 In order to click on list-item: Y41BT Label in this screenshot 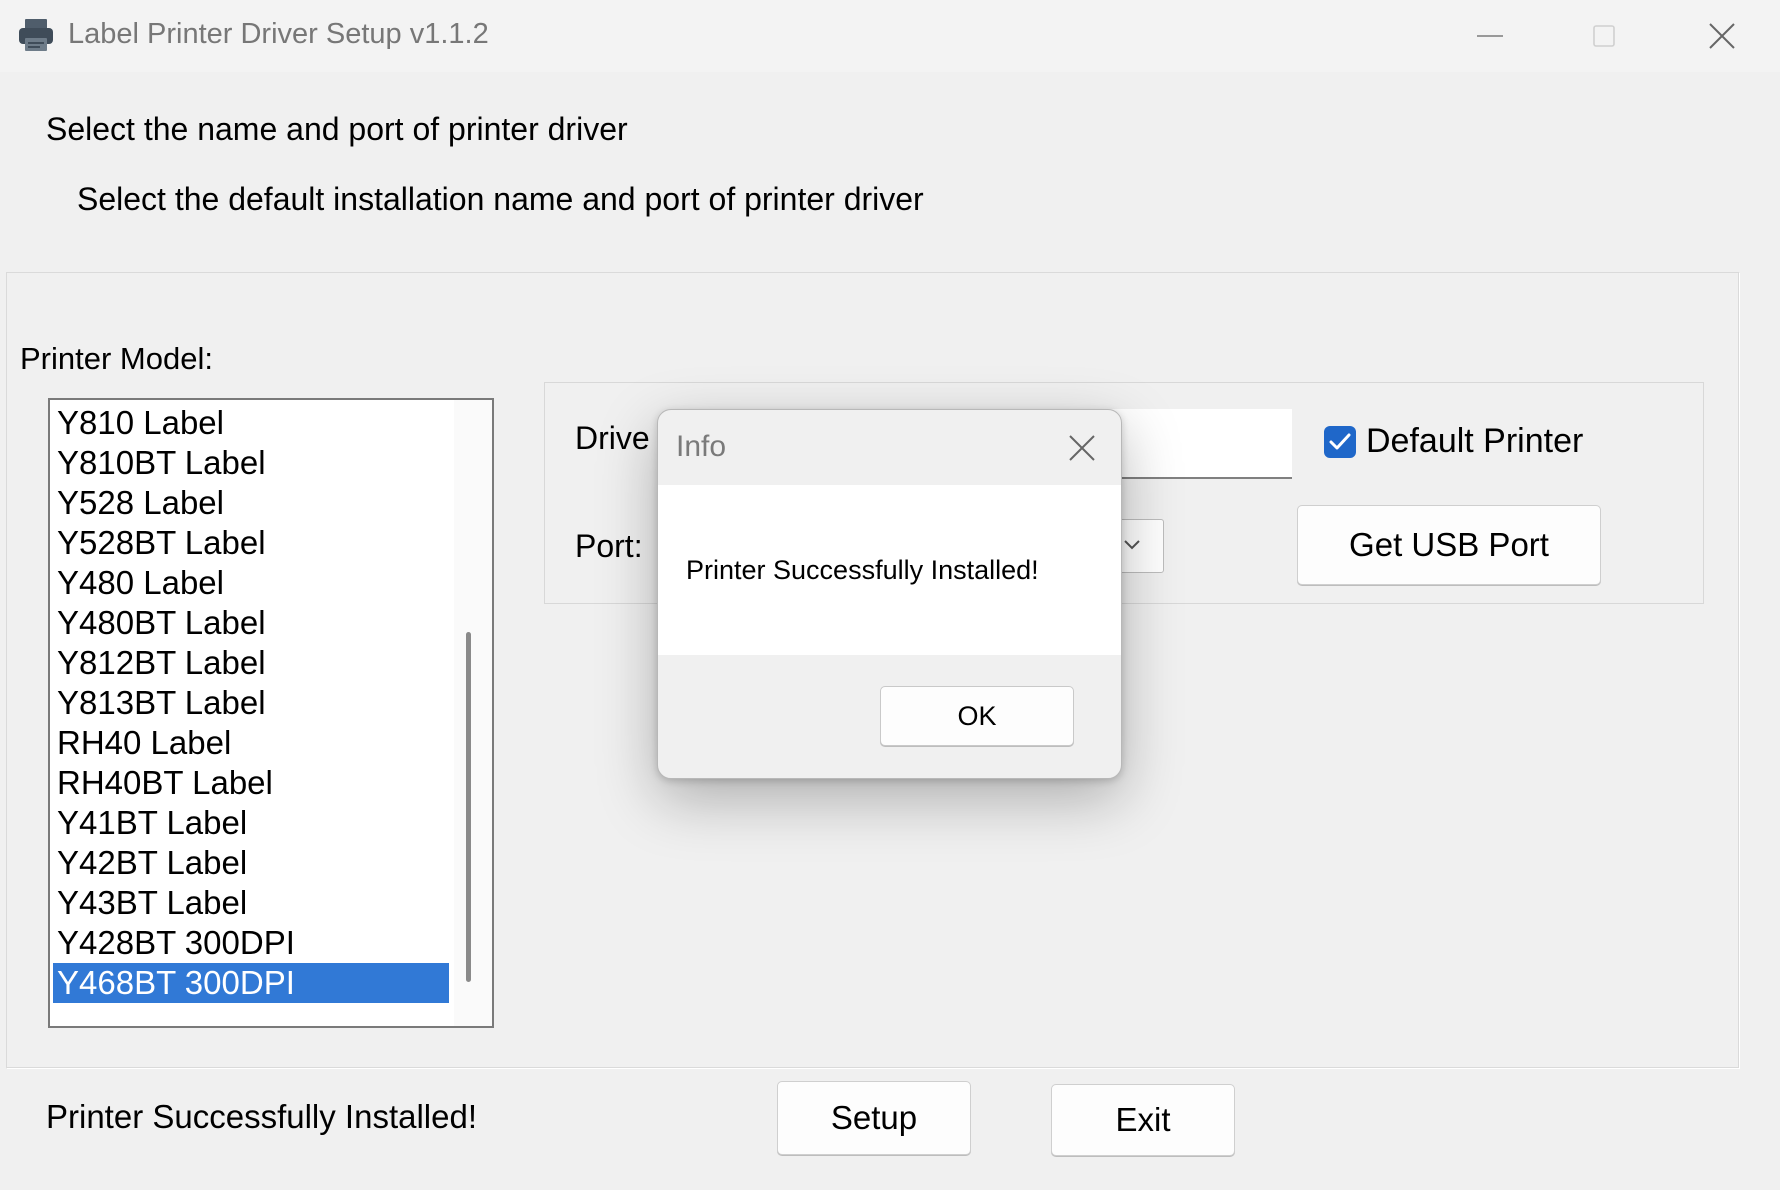, I will do `click(251, 823)`.